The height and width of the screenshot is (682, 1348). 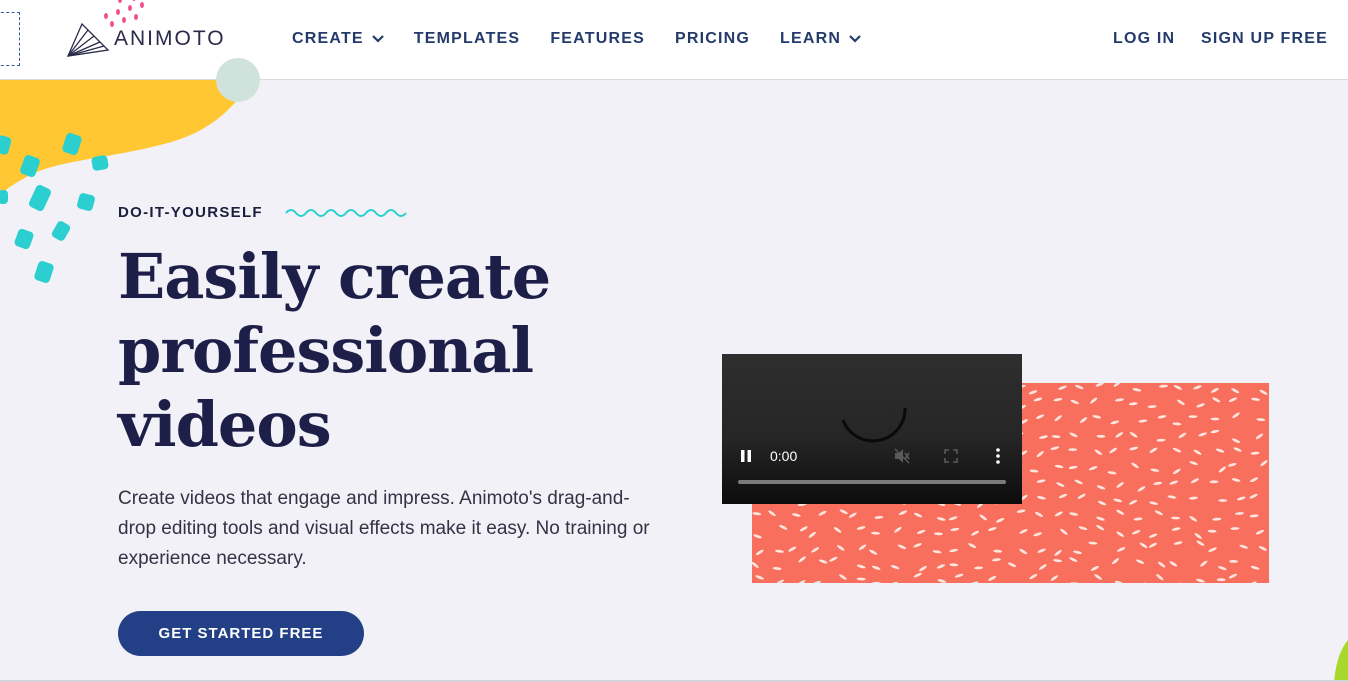 I want to click on login-link: LOG IN, so click(x=1144, y=39).